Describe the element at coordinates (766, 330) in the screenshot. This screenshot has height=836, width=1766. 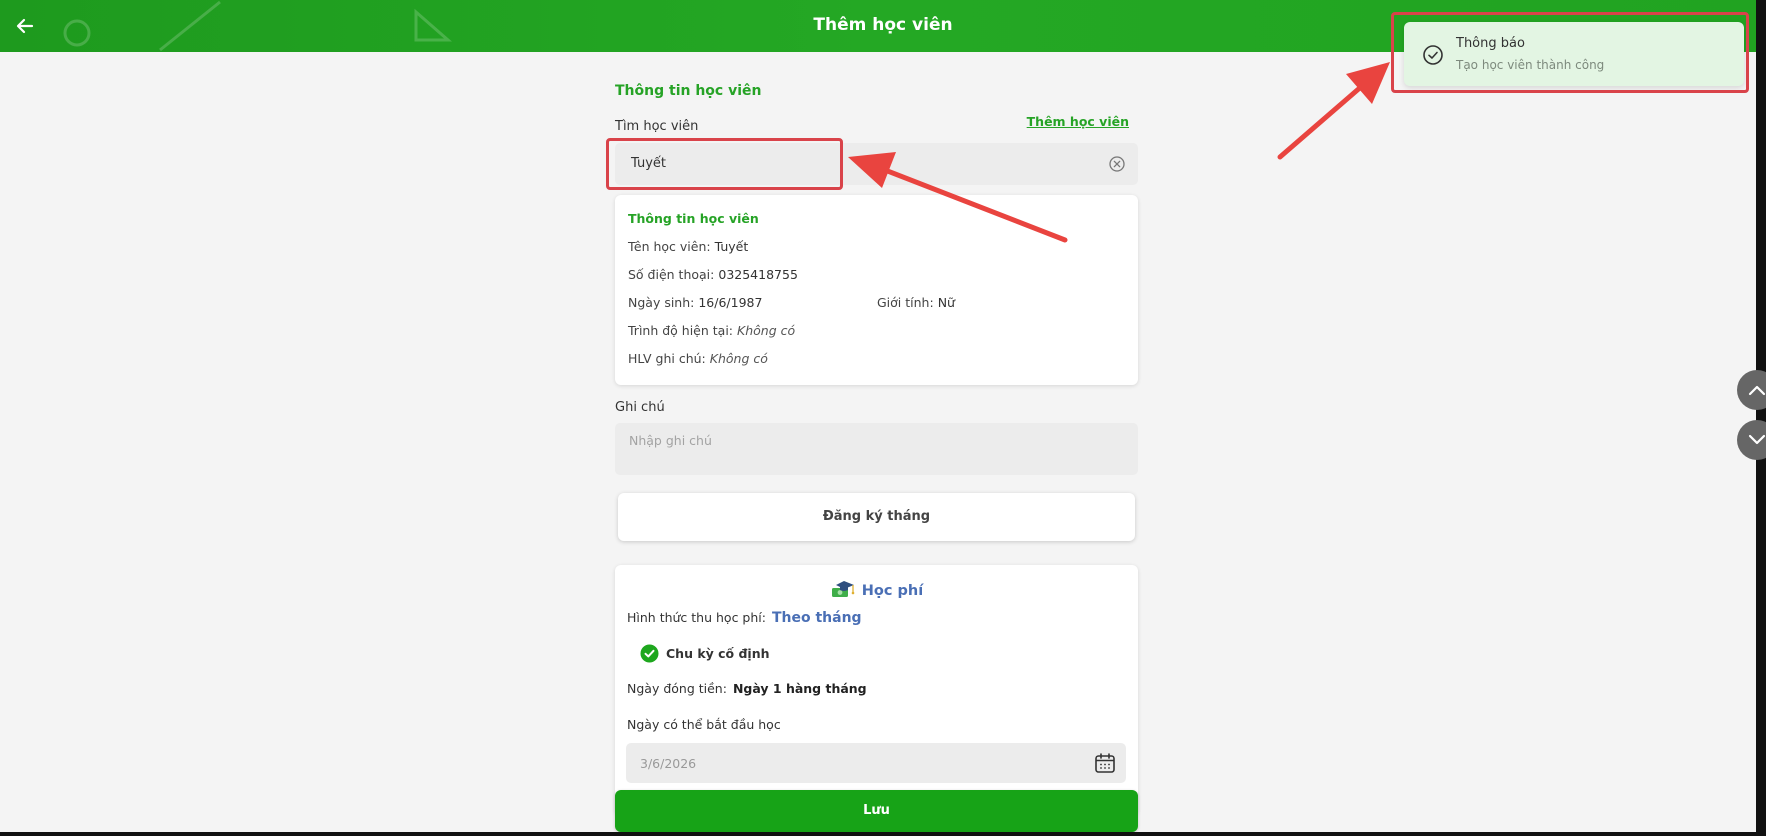
I see `student-level-value: Không có` at that location.